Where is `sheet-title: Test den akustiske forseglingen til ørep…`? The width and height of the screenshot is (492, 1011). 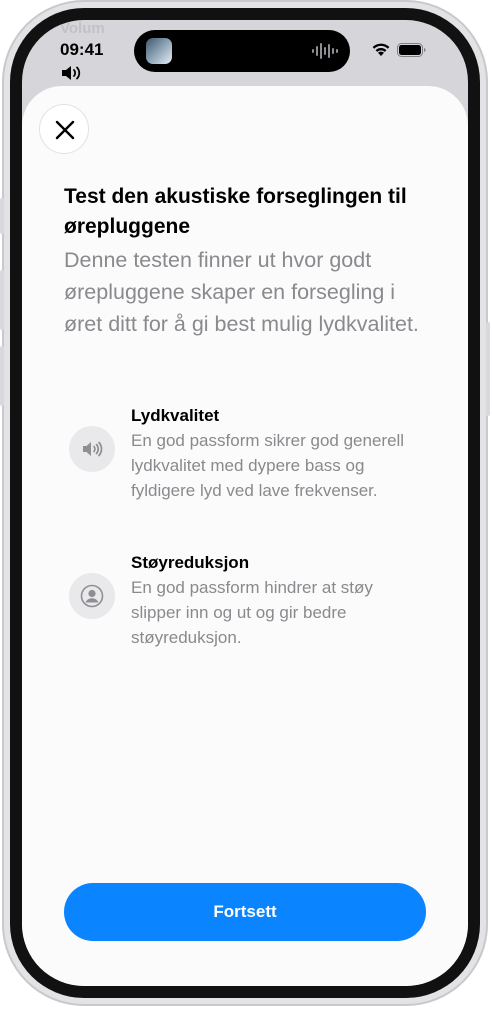
sheet-title: Test den akustiske forseglingen til ørep… is located at coordinates (235, 211).